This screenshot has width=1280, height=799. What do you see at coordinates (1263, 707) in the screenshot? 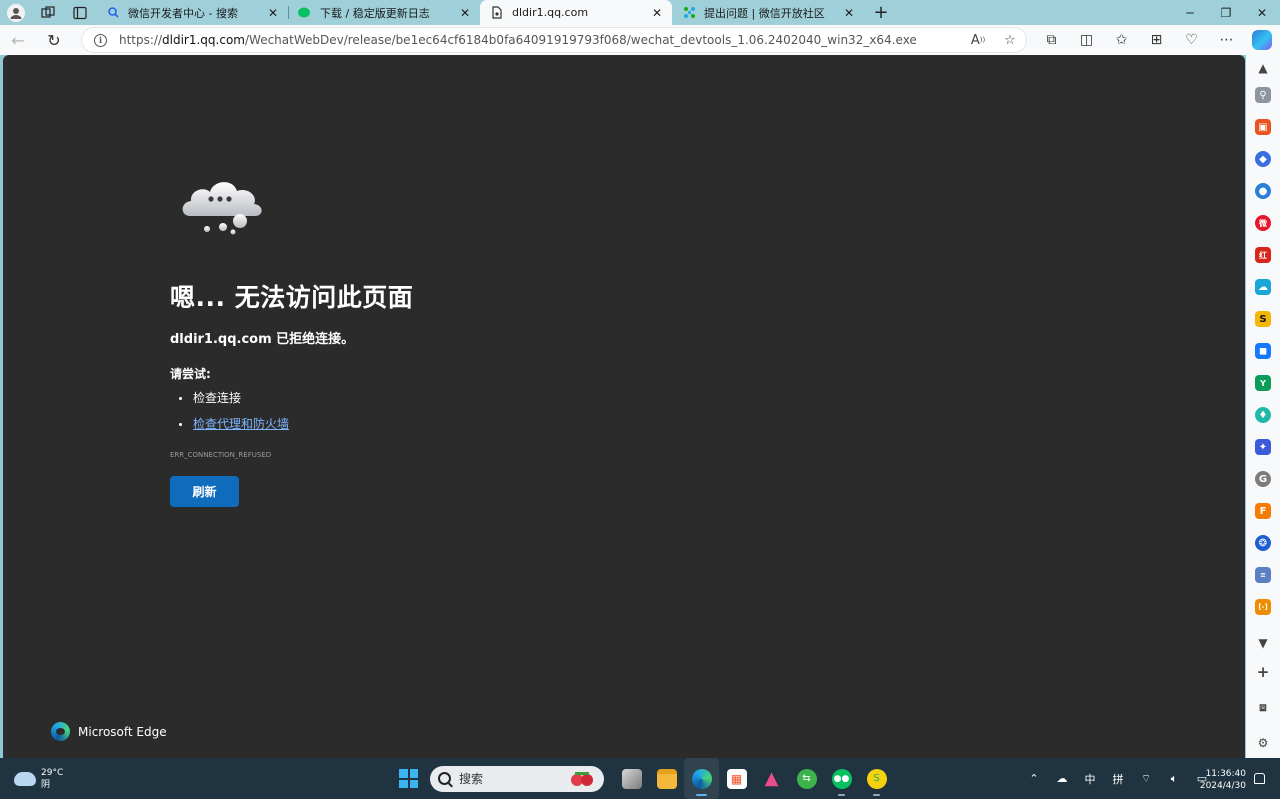
I see `hide-sidebar-icon: ⧈` at bounding box center [1263, 707].